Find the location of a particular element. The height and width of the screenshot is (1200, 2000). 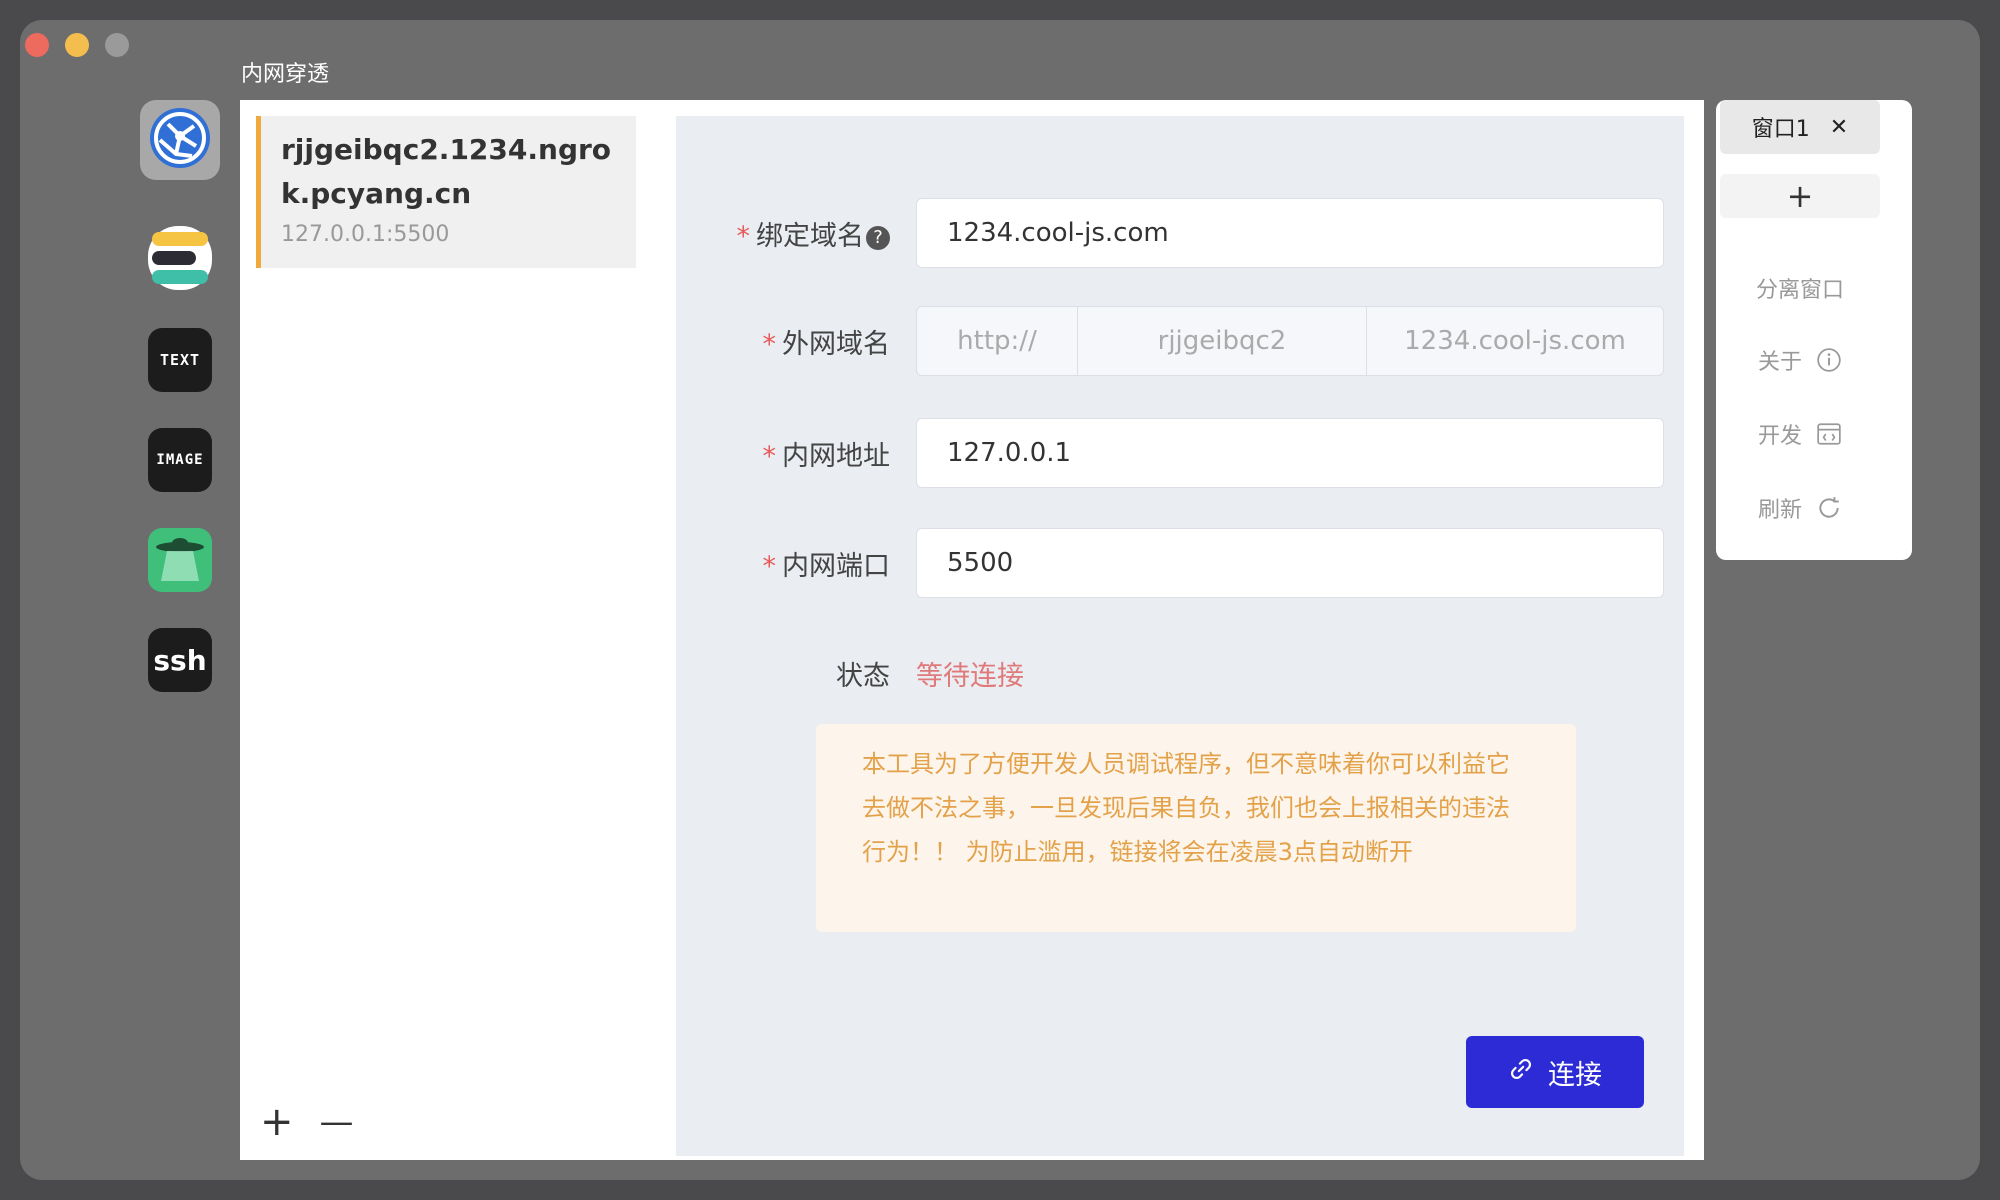

menu-develop: 开发 is located at coordinates (1800, 434).